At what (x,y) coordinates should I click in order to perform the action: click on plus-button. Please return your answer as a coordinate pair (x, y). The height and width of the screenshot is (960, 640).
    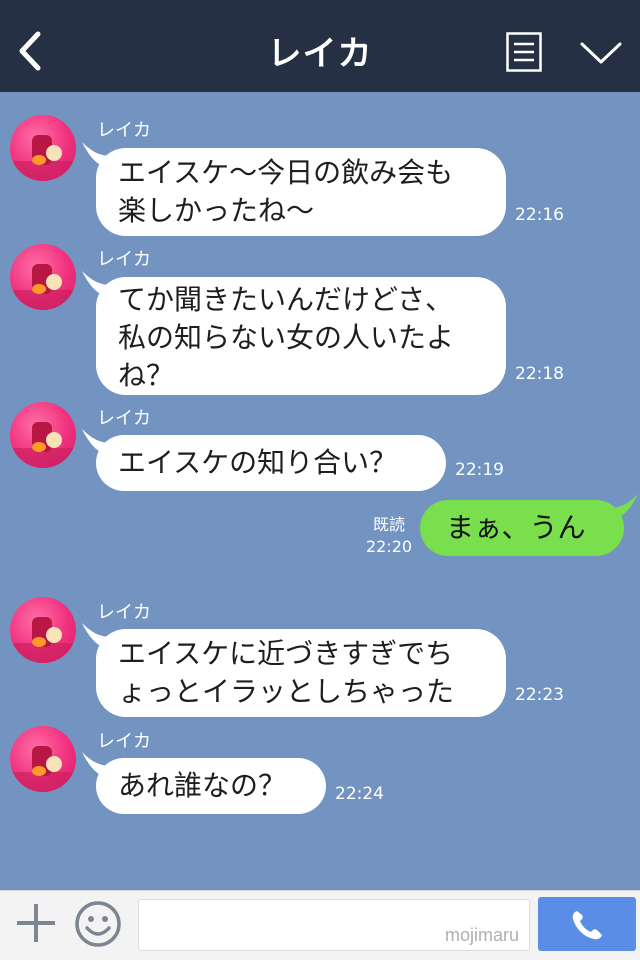
    Looking at the image, I should click on (36, 923).